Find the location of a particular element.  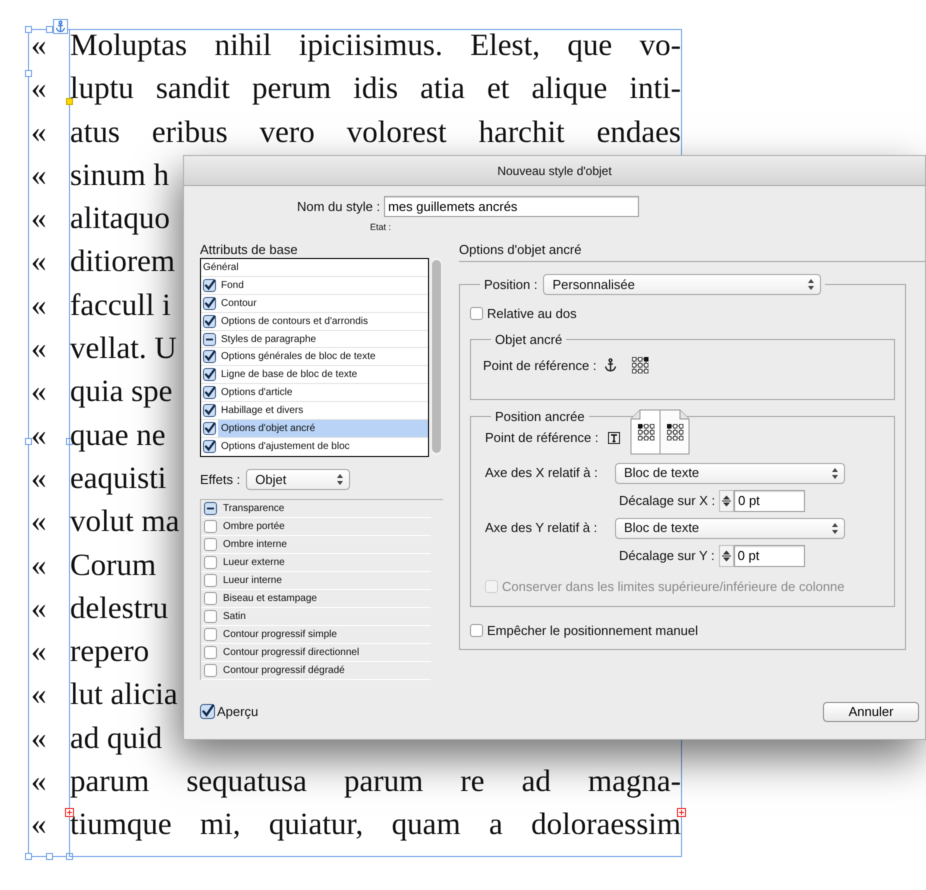

dropdown: Personnalisée is located at coordinates (682, 284).